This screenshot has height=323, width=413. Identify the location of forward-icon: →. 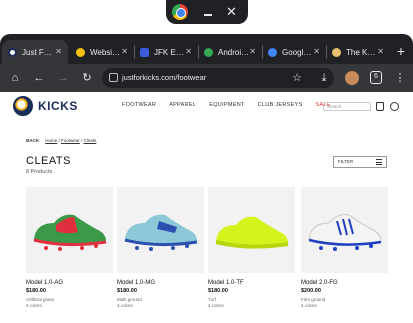
(63, 78).